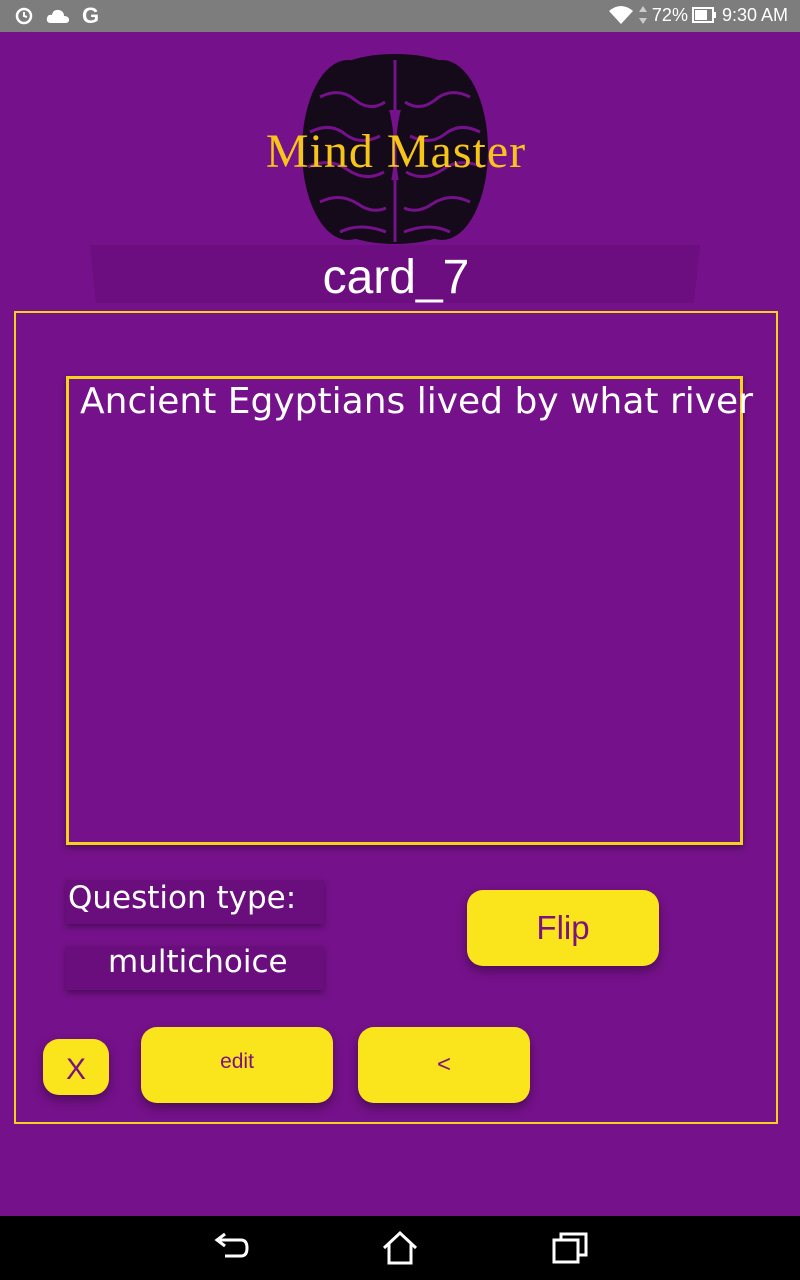  Describe the element at coordinates (400, 16) in the screenshot. I see `status-bar: G 72% 9:30 AM` at that location.